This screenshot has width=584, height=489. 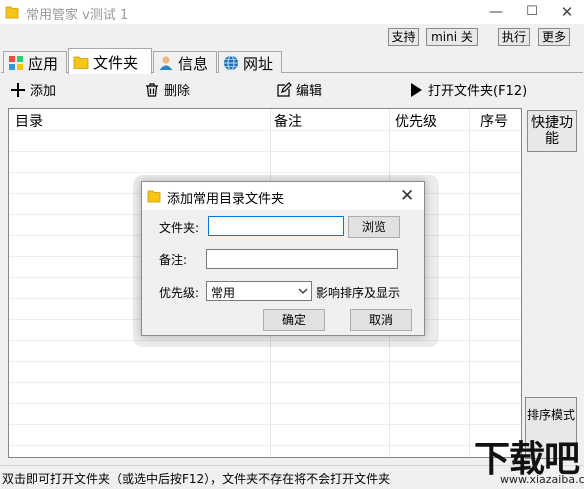 What do you see at coordinates (43, 91) in the screenshot?
I see `add-label: 添加` at bounding box center [43, 91].